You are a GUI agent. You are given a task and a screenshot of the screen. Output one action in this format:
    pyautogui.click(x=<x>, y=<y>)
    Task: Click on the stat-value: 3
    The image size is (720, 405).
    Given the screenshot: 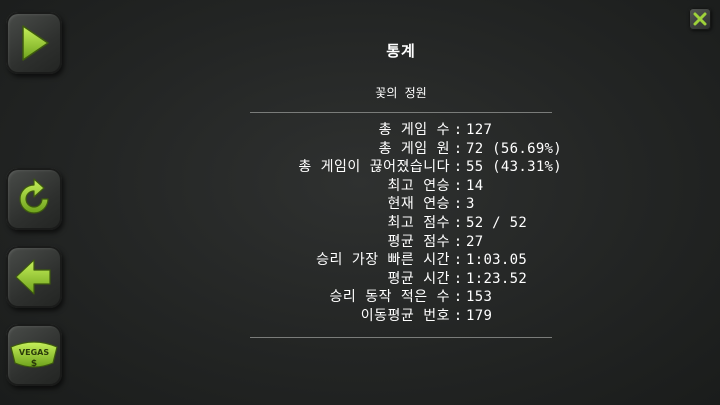 What is the action you would take?
    pyautogui.click(x=470, y=204)
    